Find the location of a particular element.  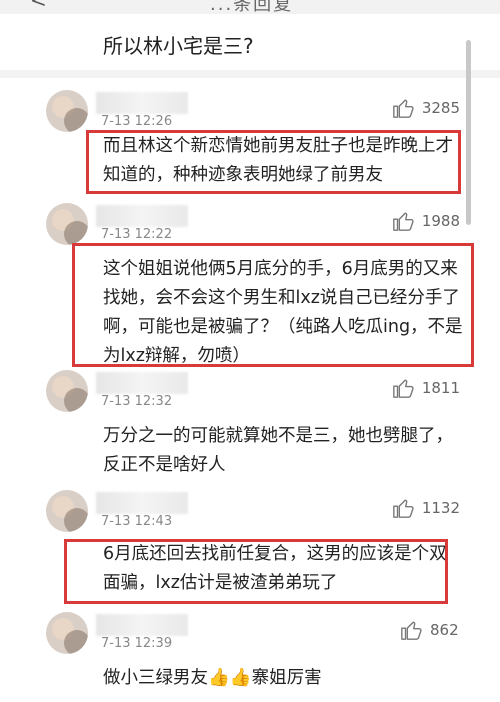

comment-time: 7-13 12:43 is located at coordinates (137, 521).